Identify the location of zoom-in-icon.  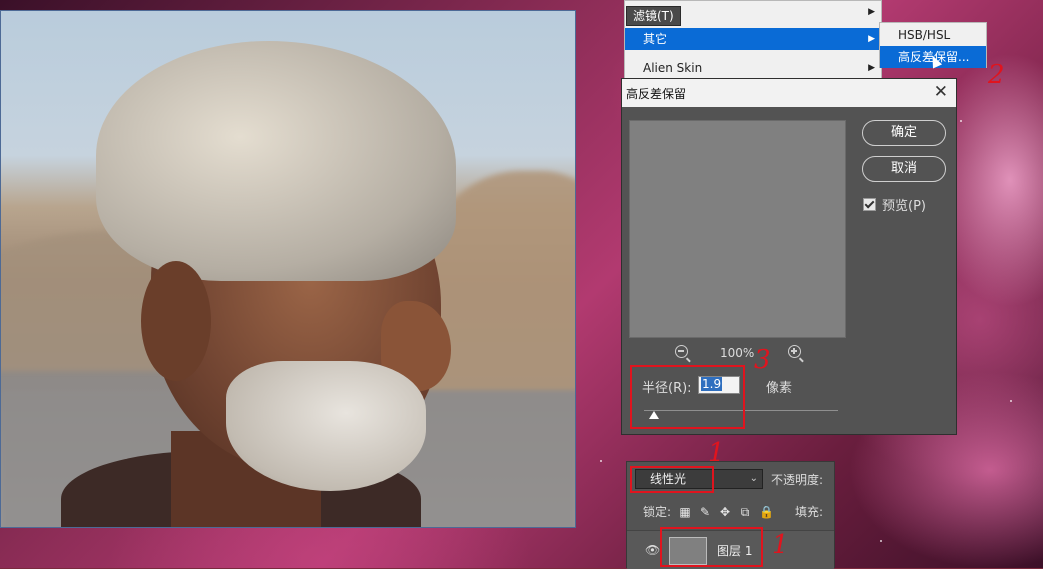
(796, 353).